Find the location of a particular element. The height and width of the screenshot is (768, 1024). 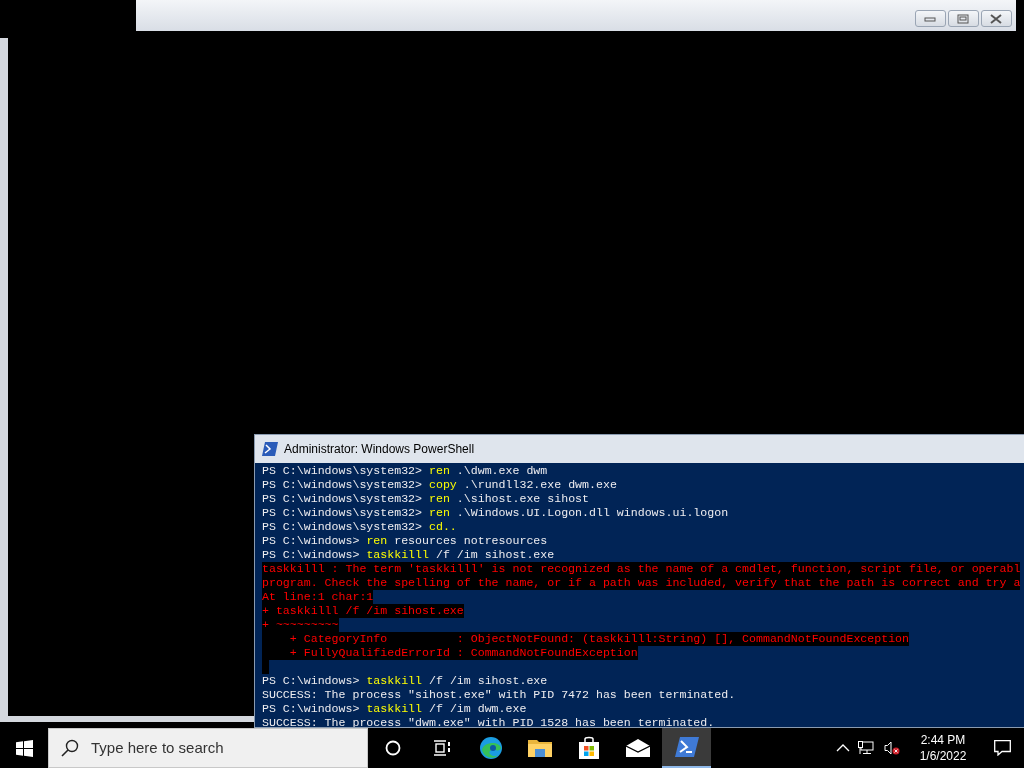

command-line: PS C:\windows\system32> ren .\sihost.exe sihost is located at coordinates (425, 499).